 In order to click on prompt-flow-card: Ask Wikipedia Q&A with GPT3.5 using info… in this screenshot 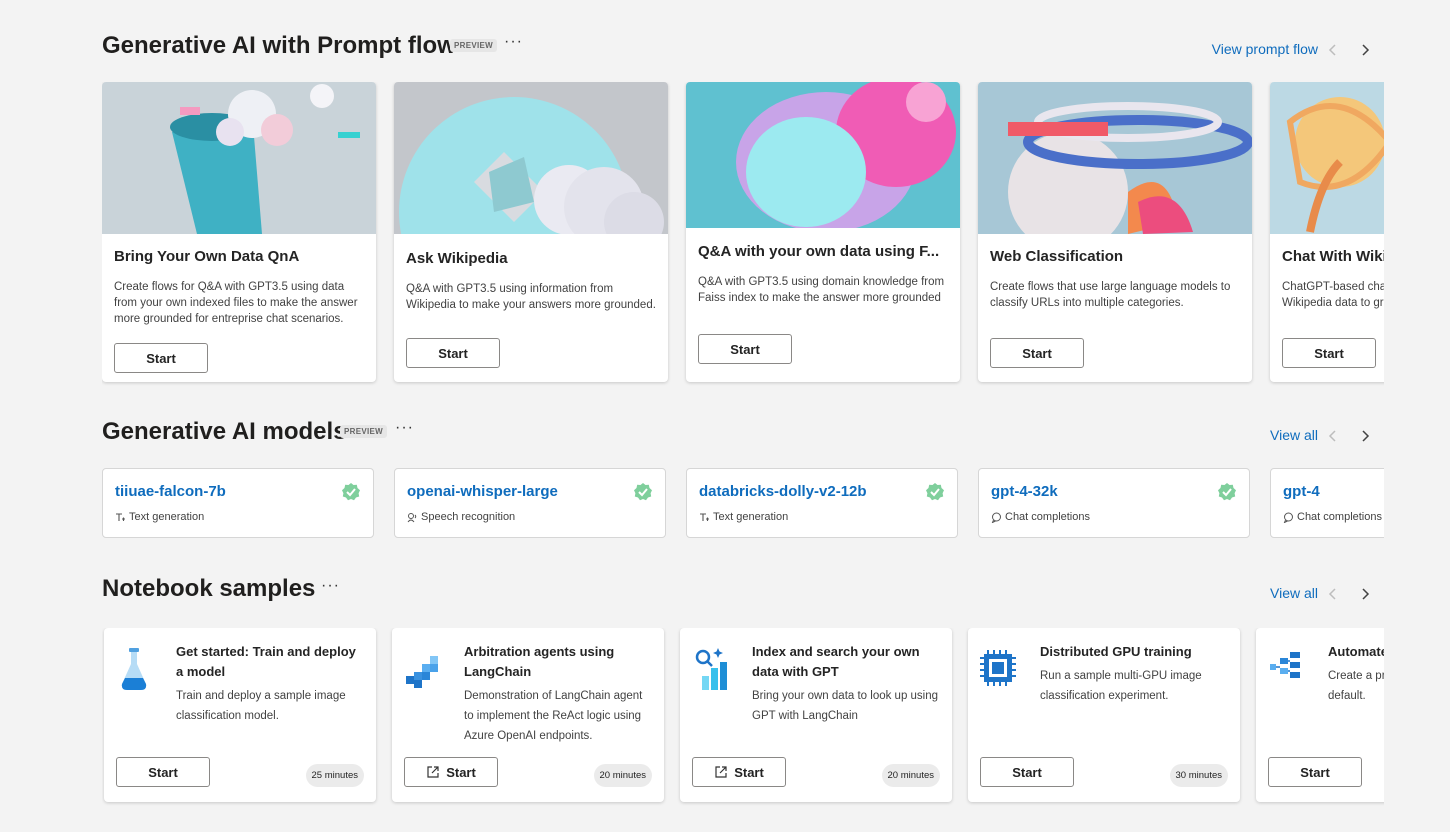, I will do `click(531, 232)`.